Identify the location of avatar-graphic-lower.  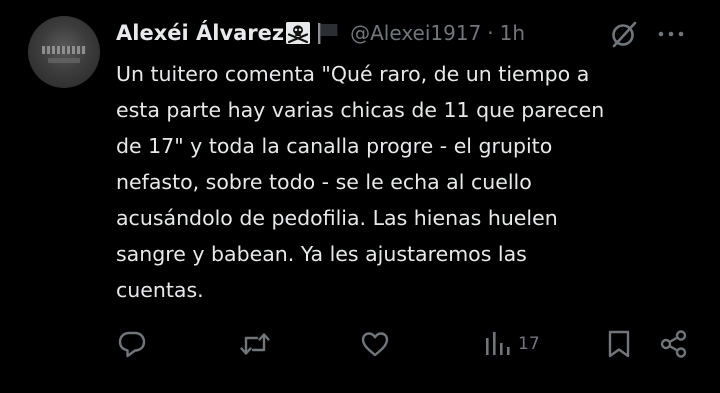
(64, 60).